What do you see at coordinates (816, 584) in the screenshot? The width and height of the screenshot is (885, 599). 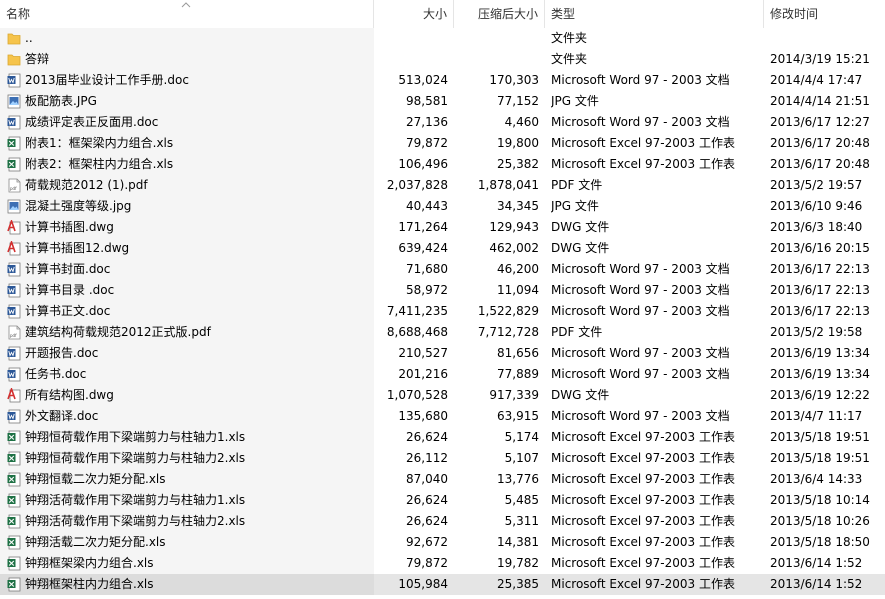 I see `modified-time: 2013/6/14 1:52` at bounding box center [816, 584].